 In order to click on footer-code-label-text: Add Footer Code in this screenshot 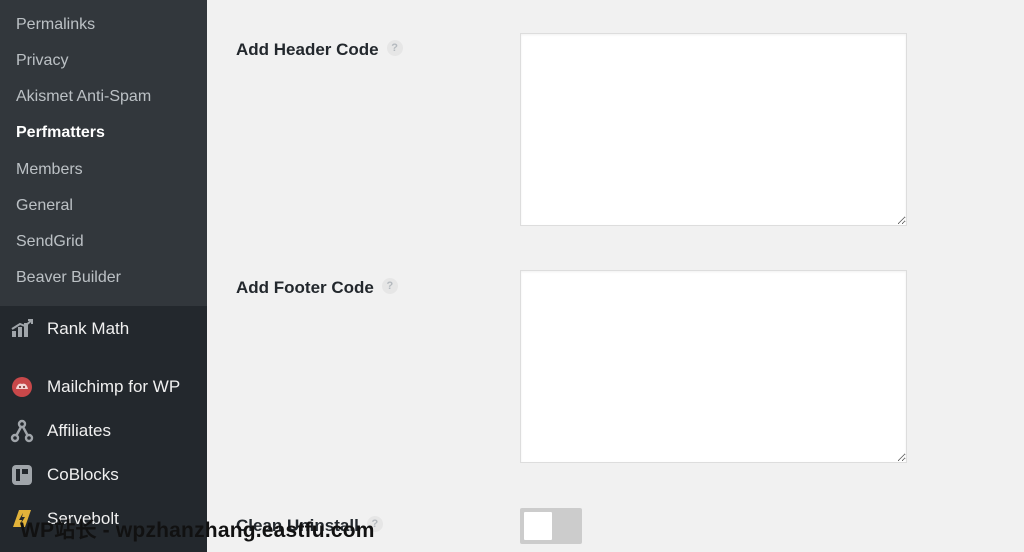, I will do `click(305, 287)`.